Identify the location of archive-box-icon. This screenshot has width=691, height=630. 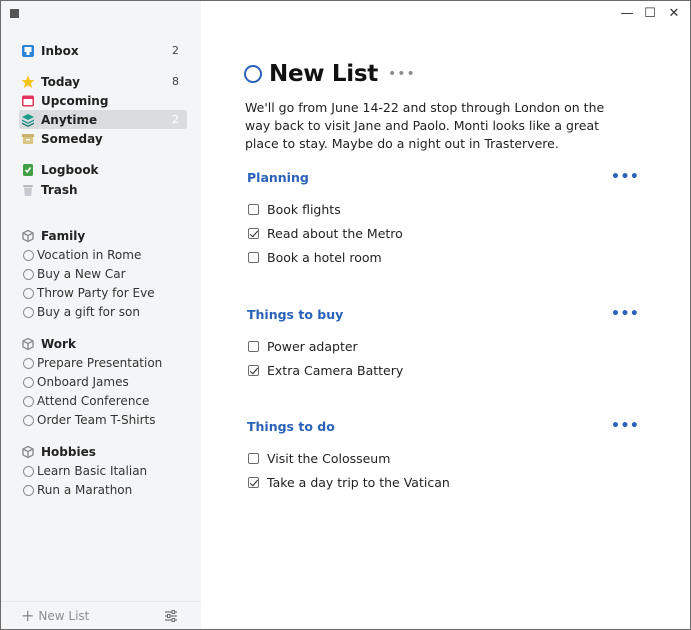
(28, 139).